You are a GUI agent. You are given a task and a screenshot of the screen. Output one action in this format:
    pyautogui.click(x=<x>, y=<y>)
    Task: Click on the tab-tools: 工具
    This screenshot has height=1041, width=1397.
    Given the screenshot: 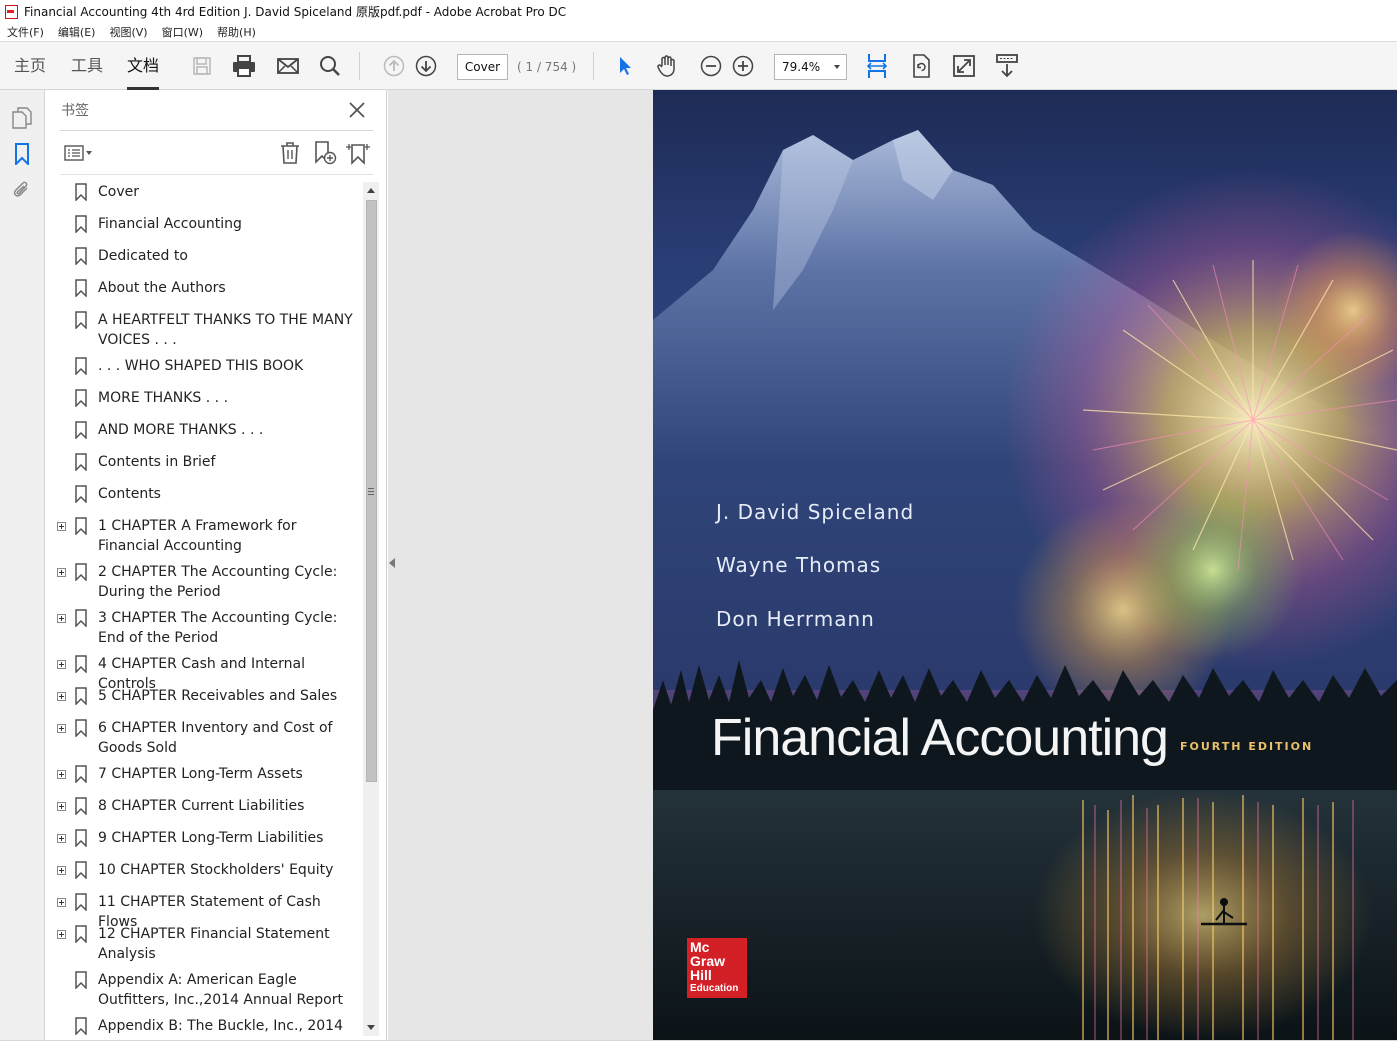 What is the action you would take?
    pyautogui.click(x=87, y=66)
    